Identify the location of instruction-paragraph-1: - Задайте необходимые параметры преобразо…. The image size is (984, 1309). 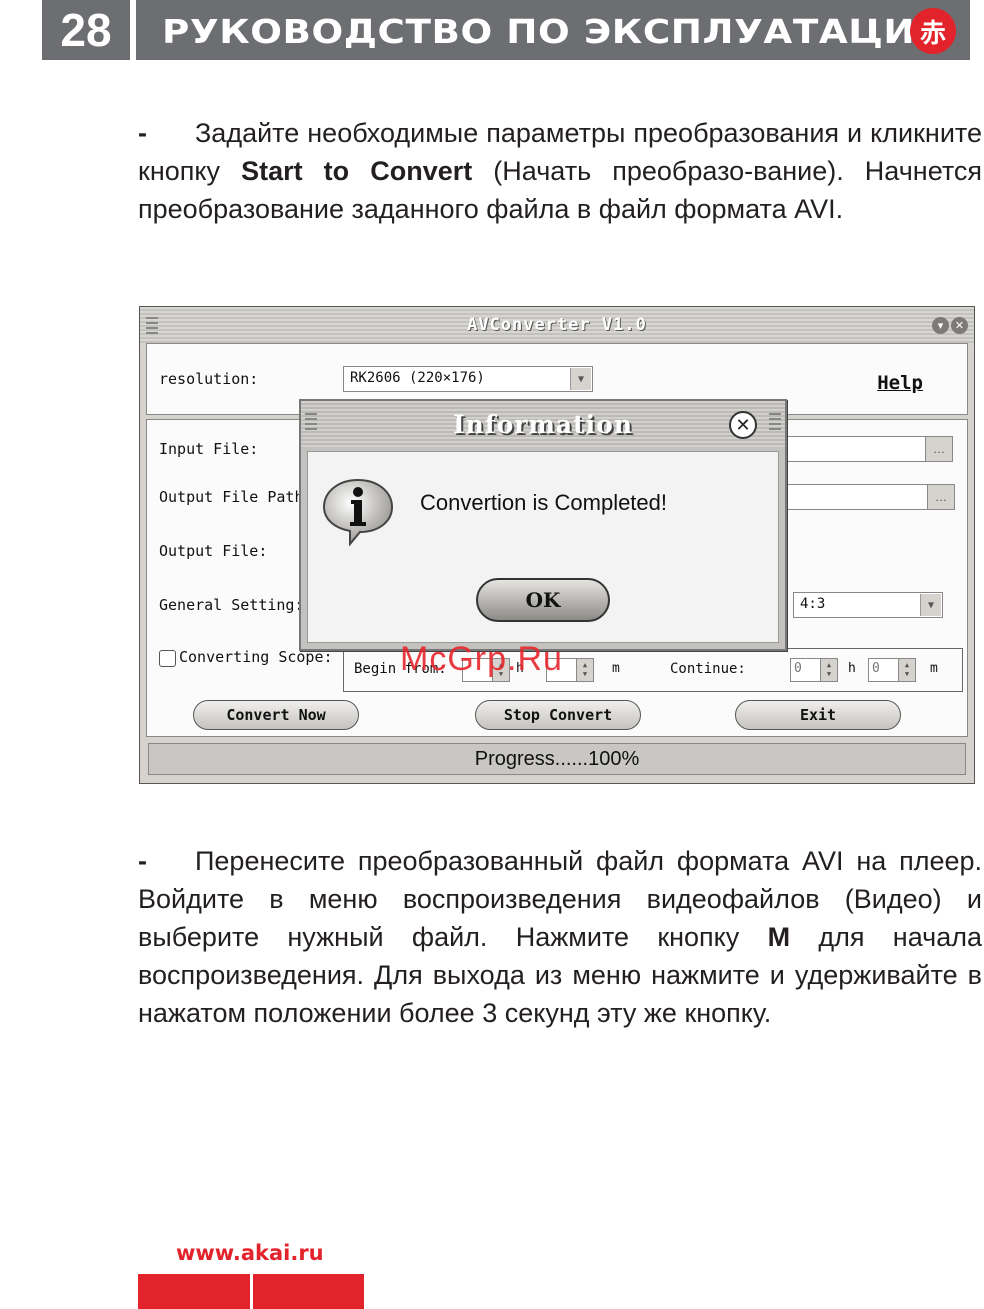
(560, 171).